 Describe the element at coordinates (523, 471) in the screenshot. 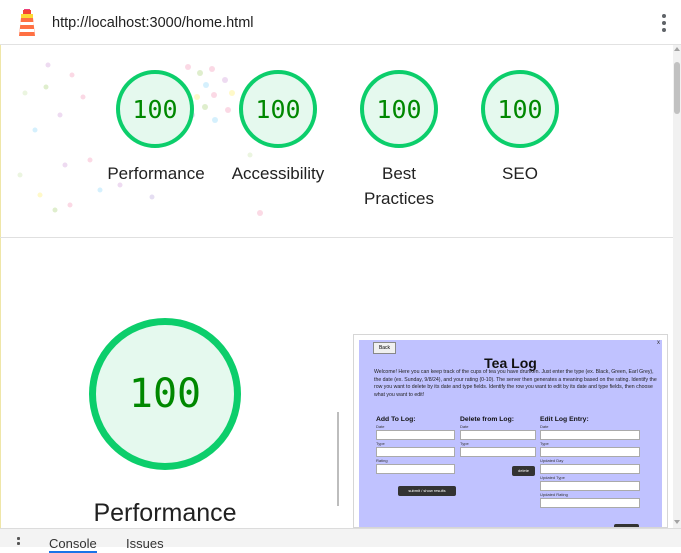

I see `delete-button: delete` at that location.